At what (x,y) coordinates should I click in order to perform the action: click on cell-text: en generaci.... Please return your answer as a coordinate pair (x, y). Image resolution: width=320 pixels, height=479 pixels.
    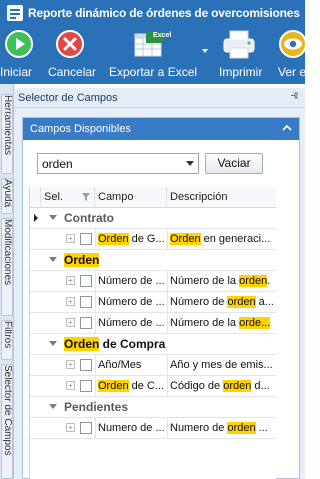
    Looking at the image, I should click on (235, 239).